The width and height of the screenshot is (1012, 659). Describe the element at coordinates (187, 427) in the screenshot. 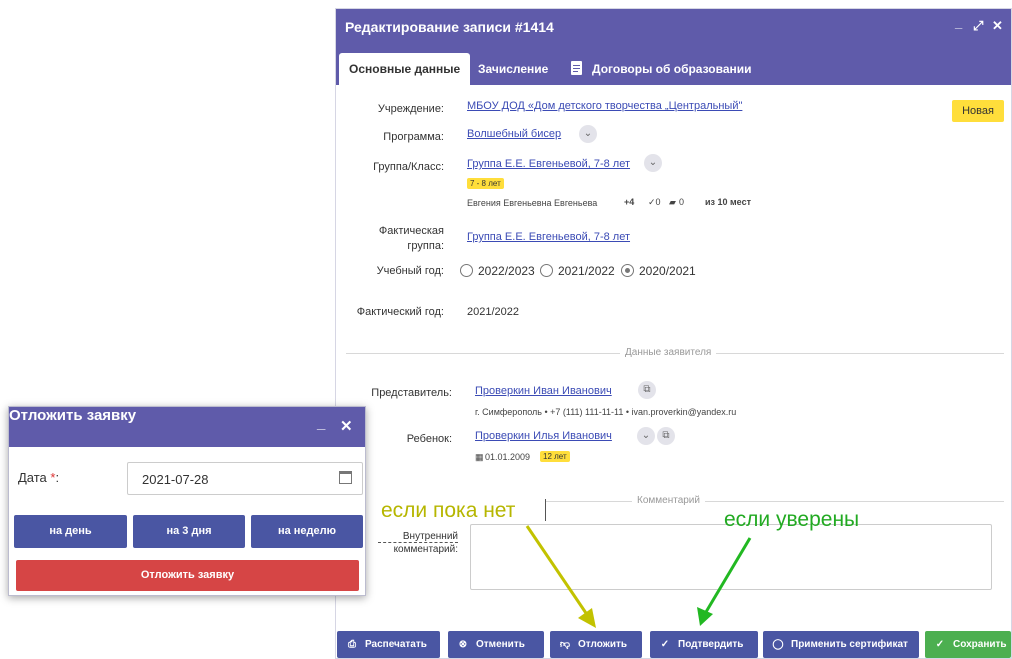

I see `dialog-titlebar: Отложить заявку _ ✕` at that location.